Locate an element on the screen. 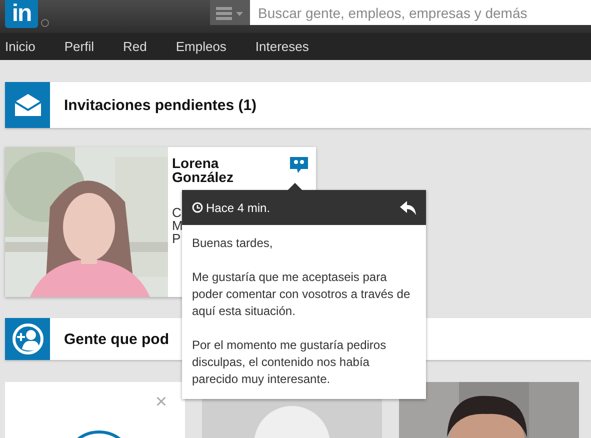 This screenshot has width=591, height=438. person-name: Lorena González is located at coordinates (207, 170).